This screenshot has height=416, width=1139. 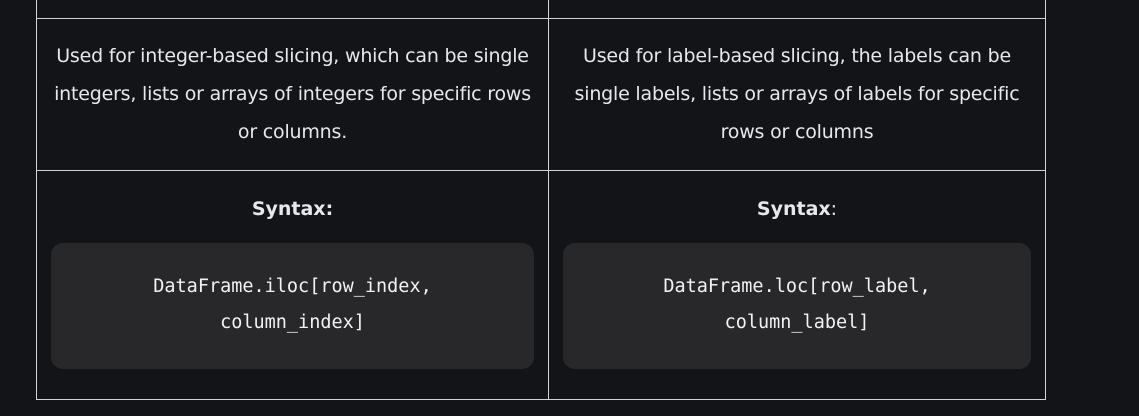 I want to click on loc-code-line-2: column_label], so click(x=797, y=322).